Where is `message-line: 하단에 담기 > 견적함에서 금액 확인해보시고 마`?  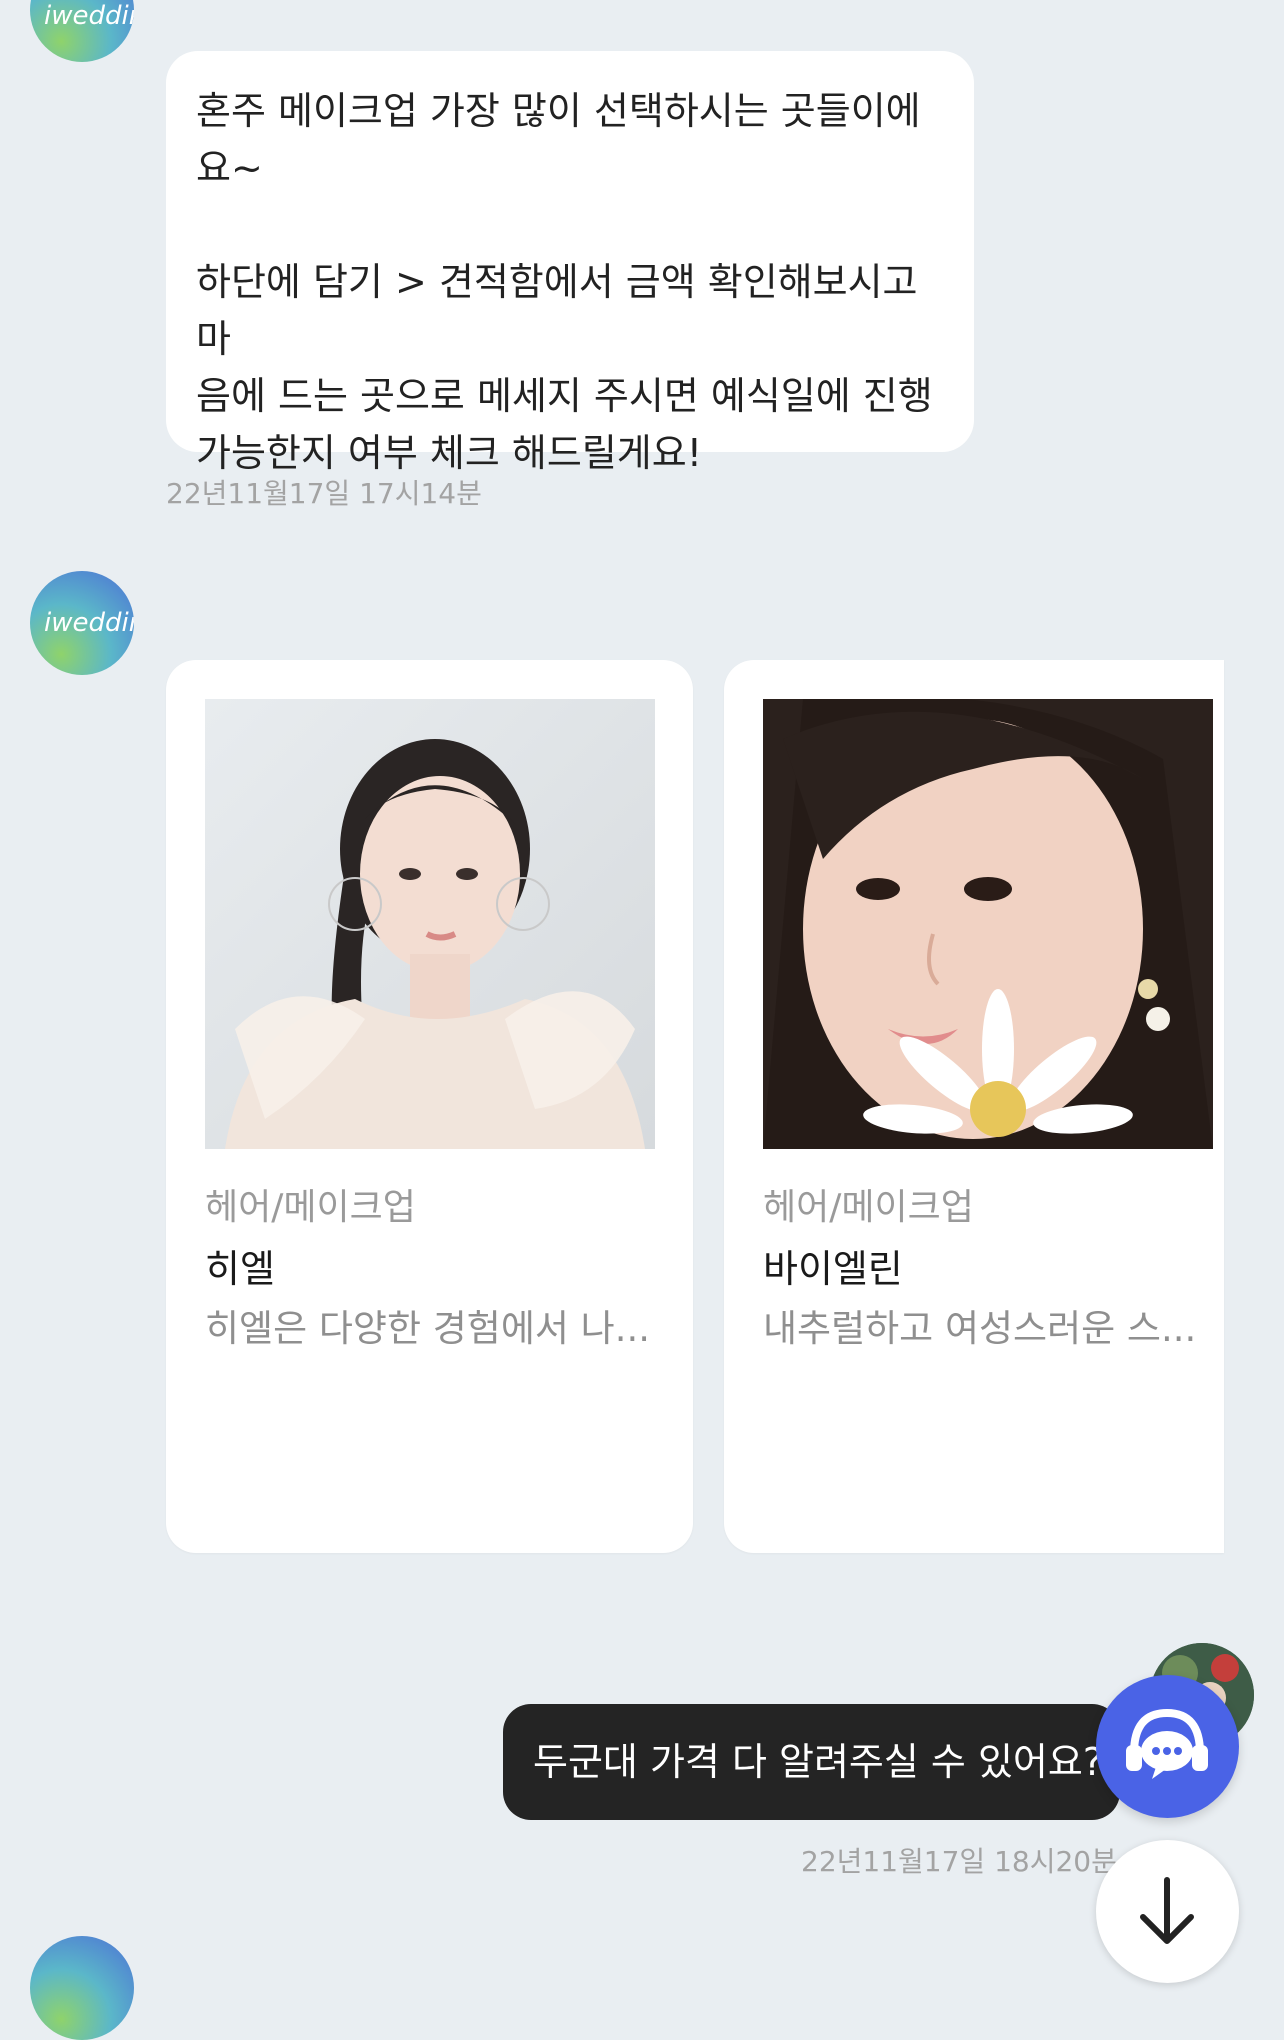 message-line: 하단에 담기 > 견적함에서 금액 확인해보시고 마 is located at coordinates (557, 310).